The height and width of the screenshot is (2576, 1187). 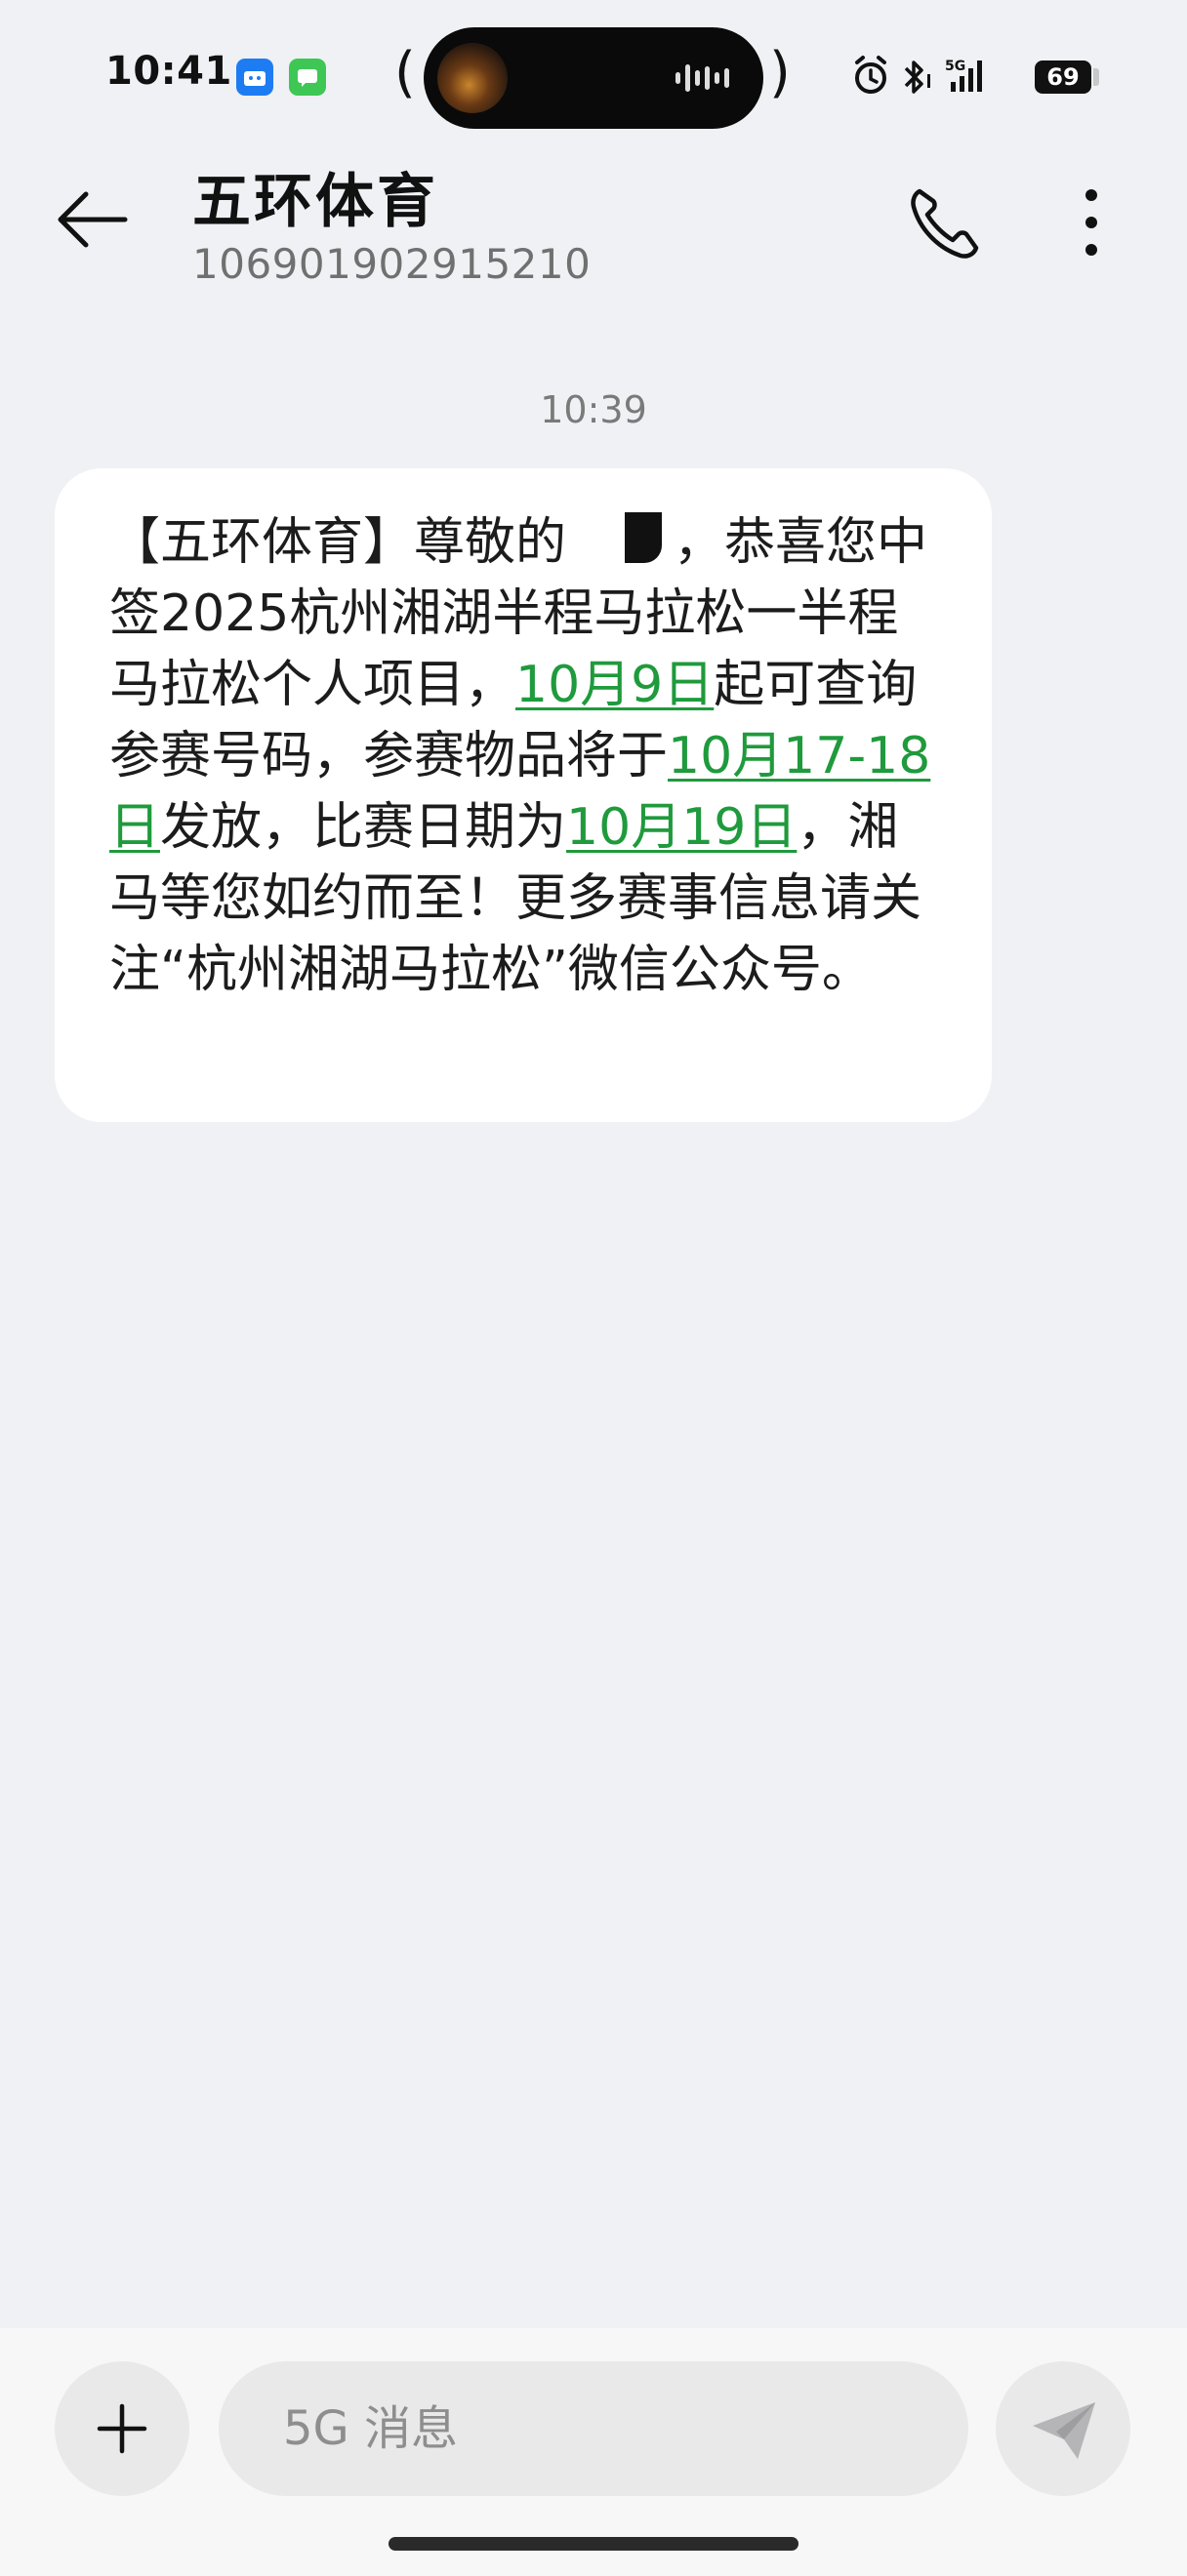 I want to click on message-text-part: 发放，比赛日期为, so click(x=363, y=827).